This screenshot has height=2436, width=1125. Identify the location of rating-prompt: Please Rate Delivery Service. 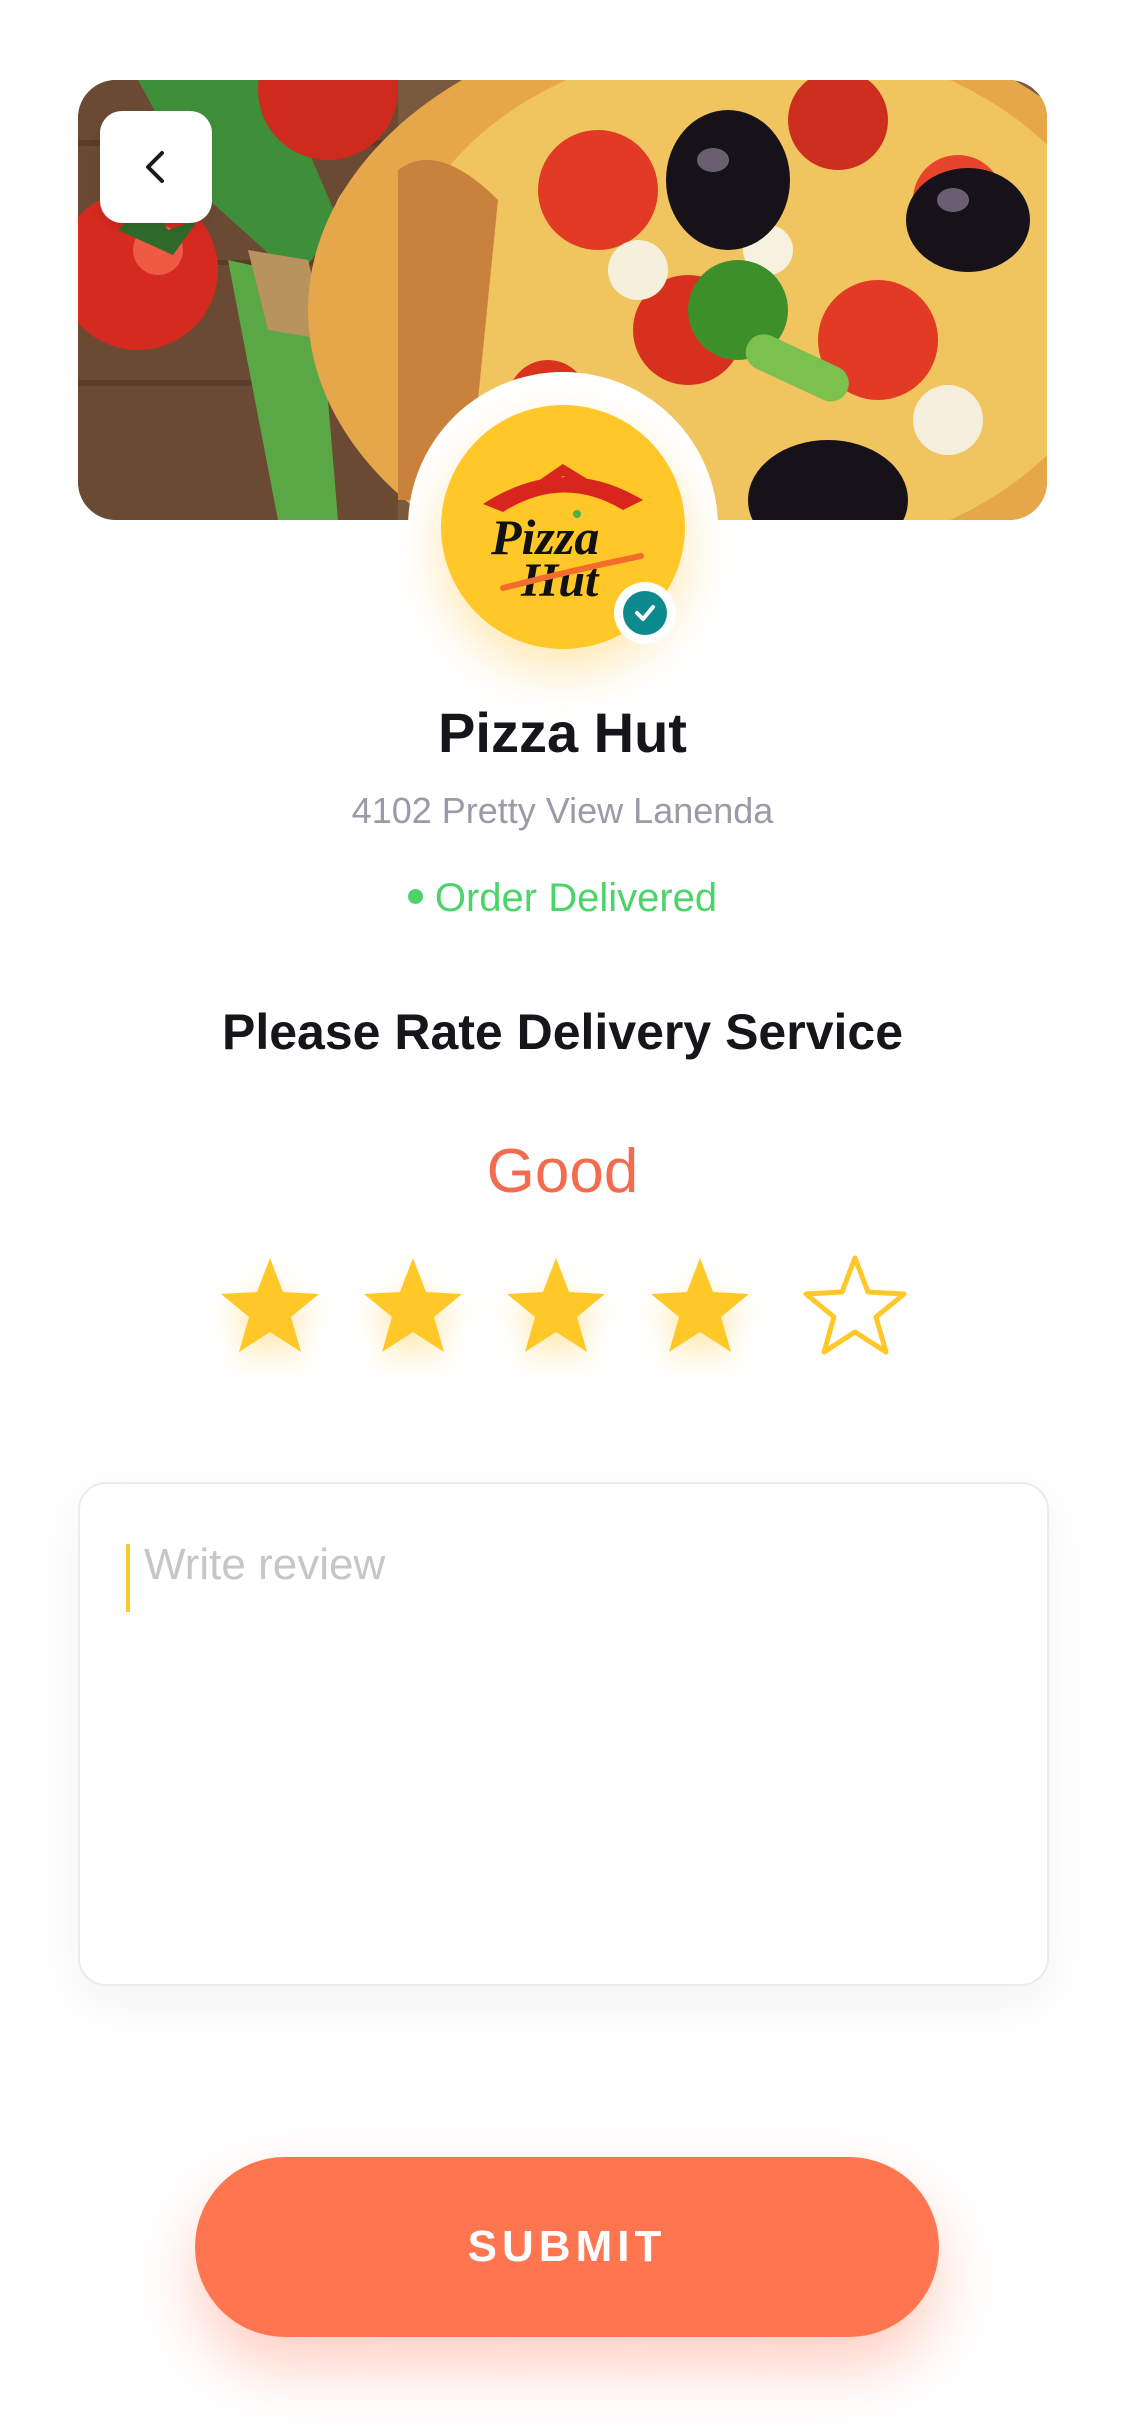
(562, 1032).